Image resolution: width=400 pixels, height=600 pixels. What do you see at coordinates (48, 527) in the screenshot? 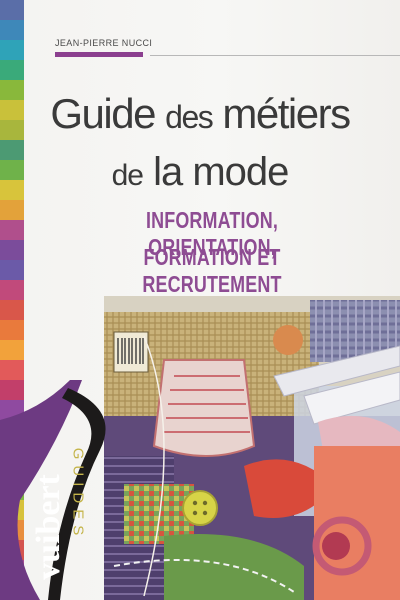
I see `publisher-logo-text: vuibert` at bounding box center [48, 527].